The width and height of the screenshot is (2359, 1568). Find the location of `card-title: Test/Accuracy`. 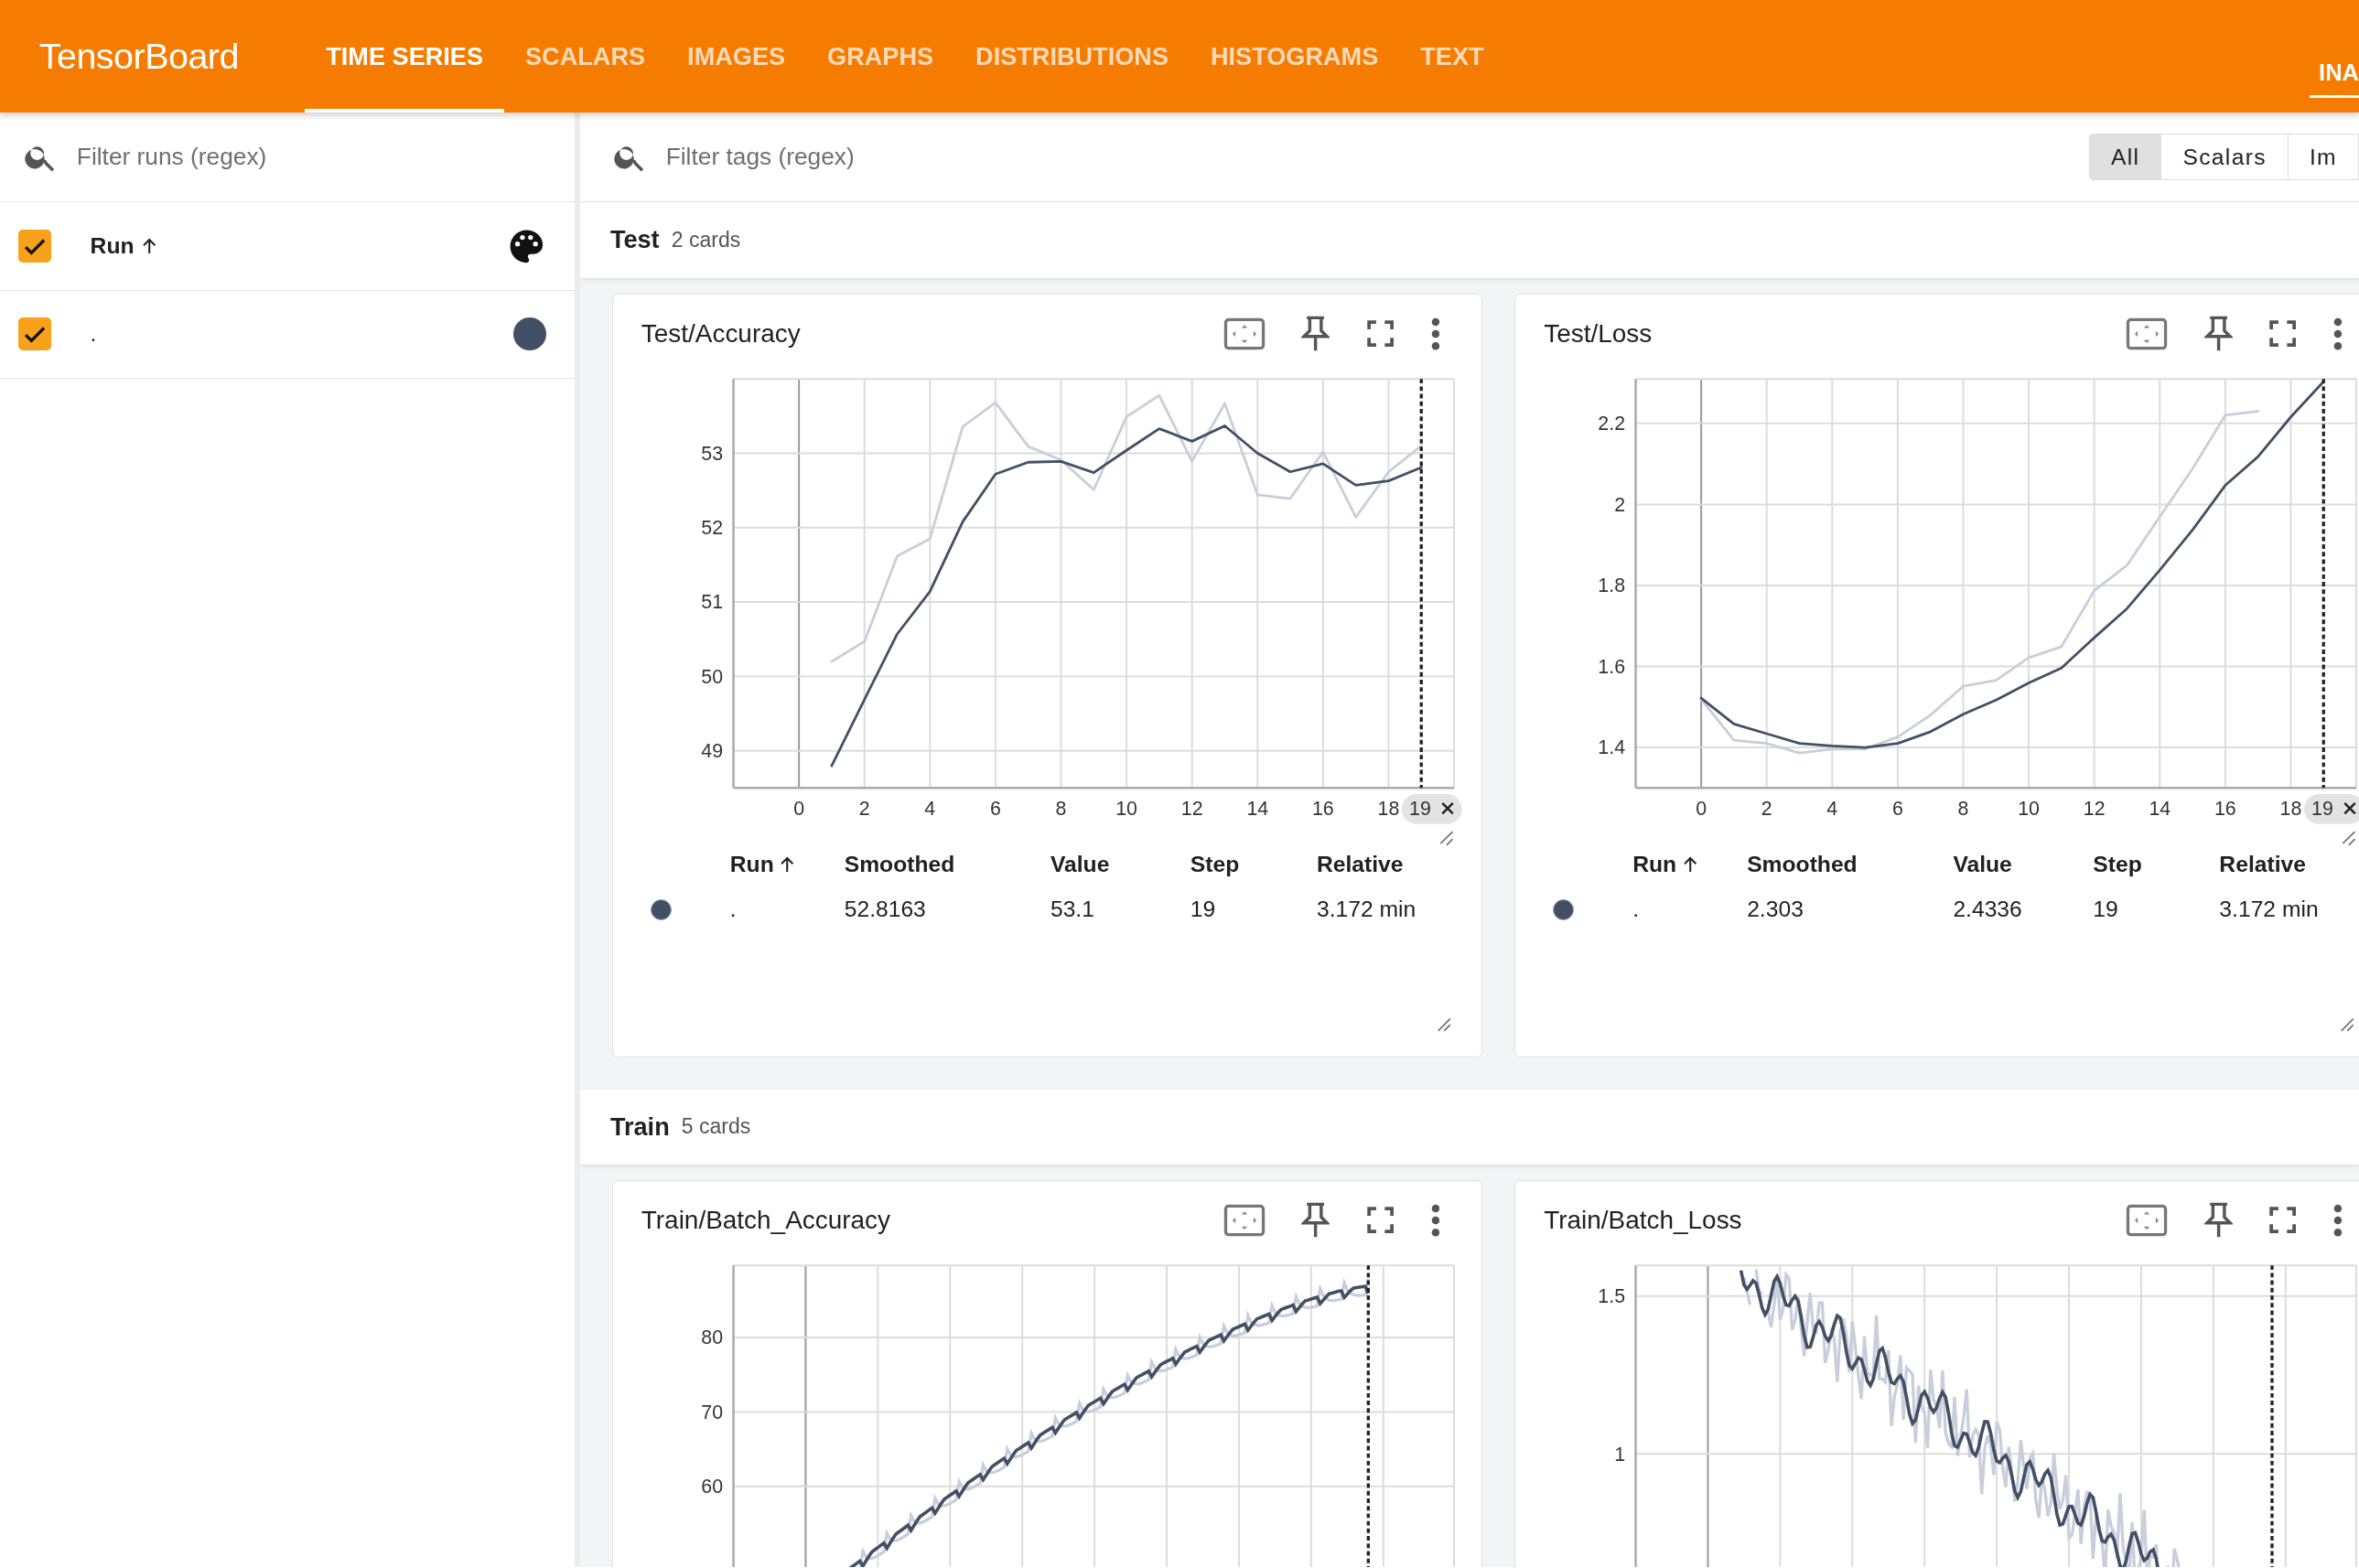

card-title: Test/Accuracy is located at coordinates (721, 333).